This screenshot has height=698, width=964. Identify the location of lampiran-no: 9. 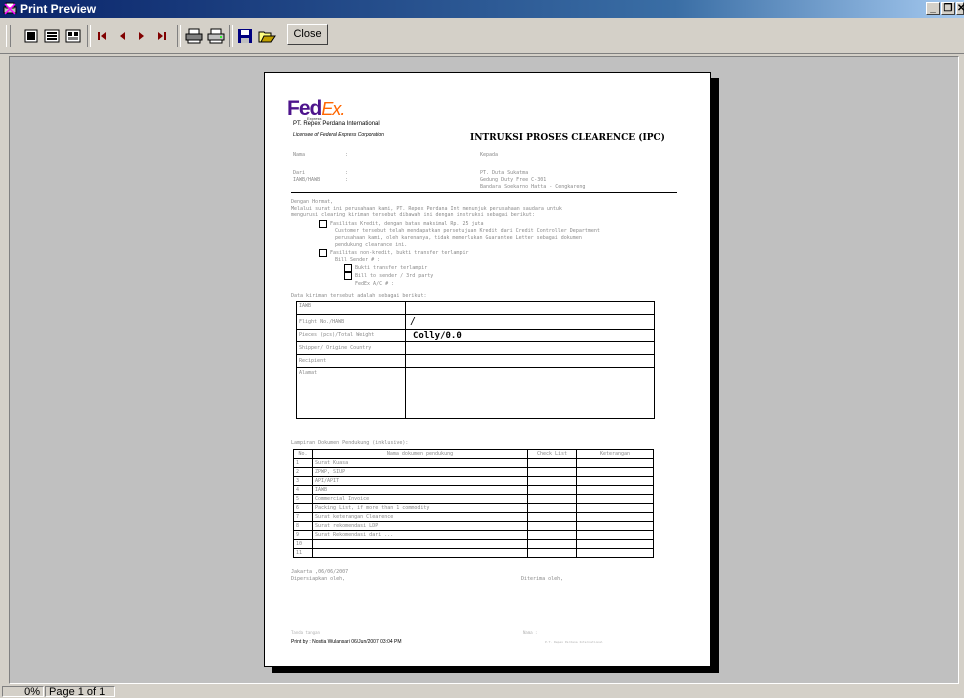
(303, 535).